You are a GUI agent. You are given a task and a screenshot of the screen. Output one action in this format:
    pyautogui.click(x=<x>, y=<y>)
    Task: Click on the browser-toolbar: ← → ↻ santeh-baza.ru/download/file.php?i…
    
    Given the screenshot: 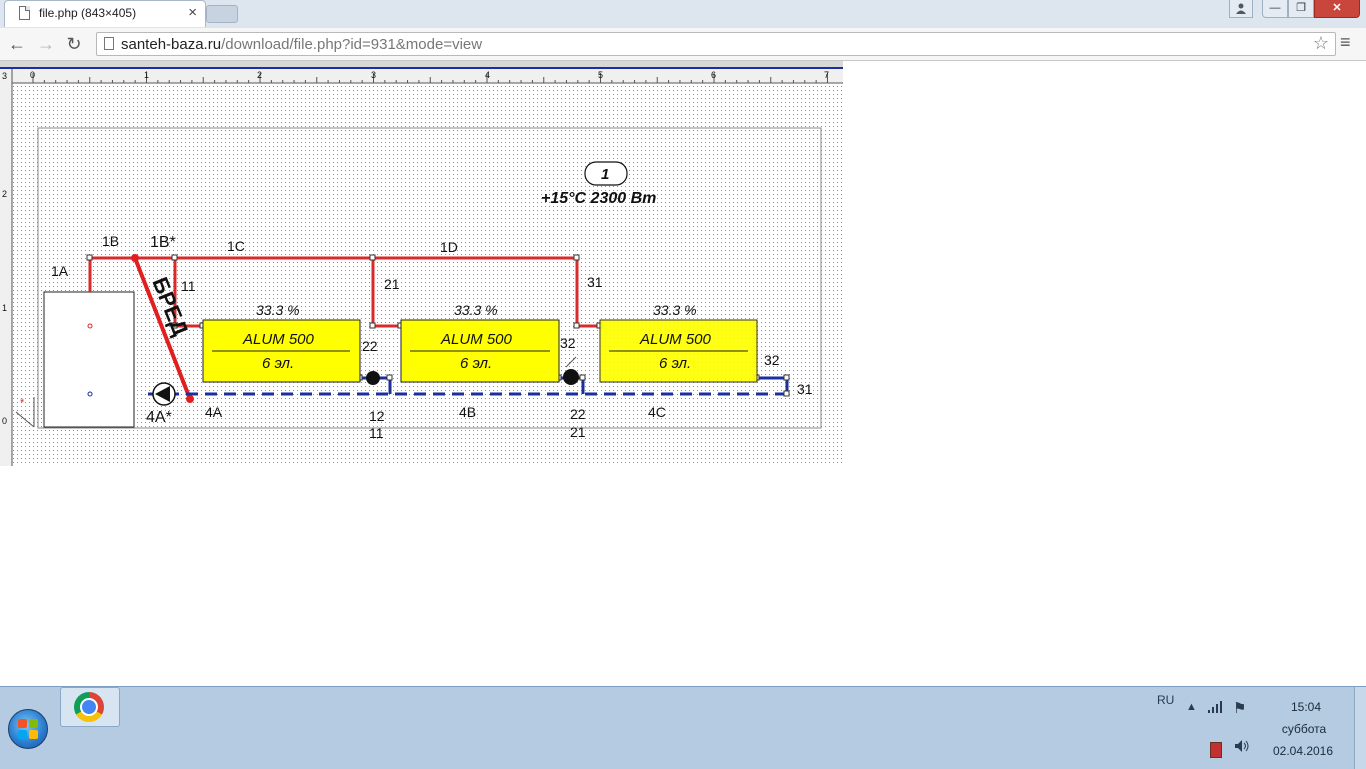 What is the action you would take?
    pyautogui.click(x=683, y=44)
    